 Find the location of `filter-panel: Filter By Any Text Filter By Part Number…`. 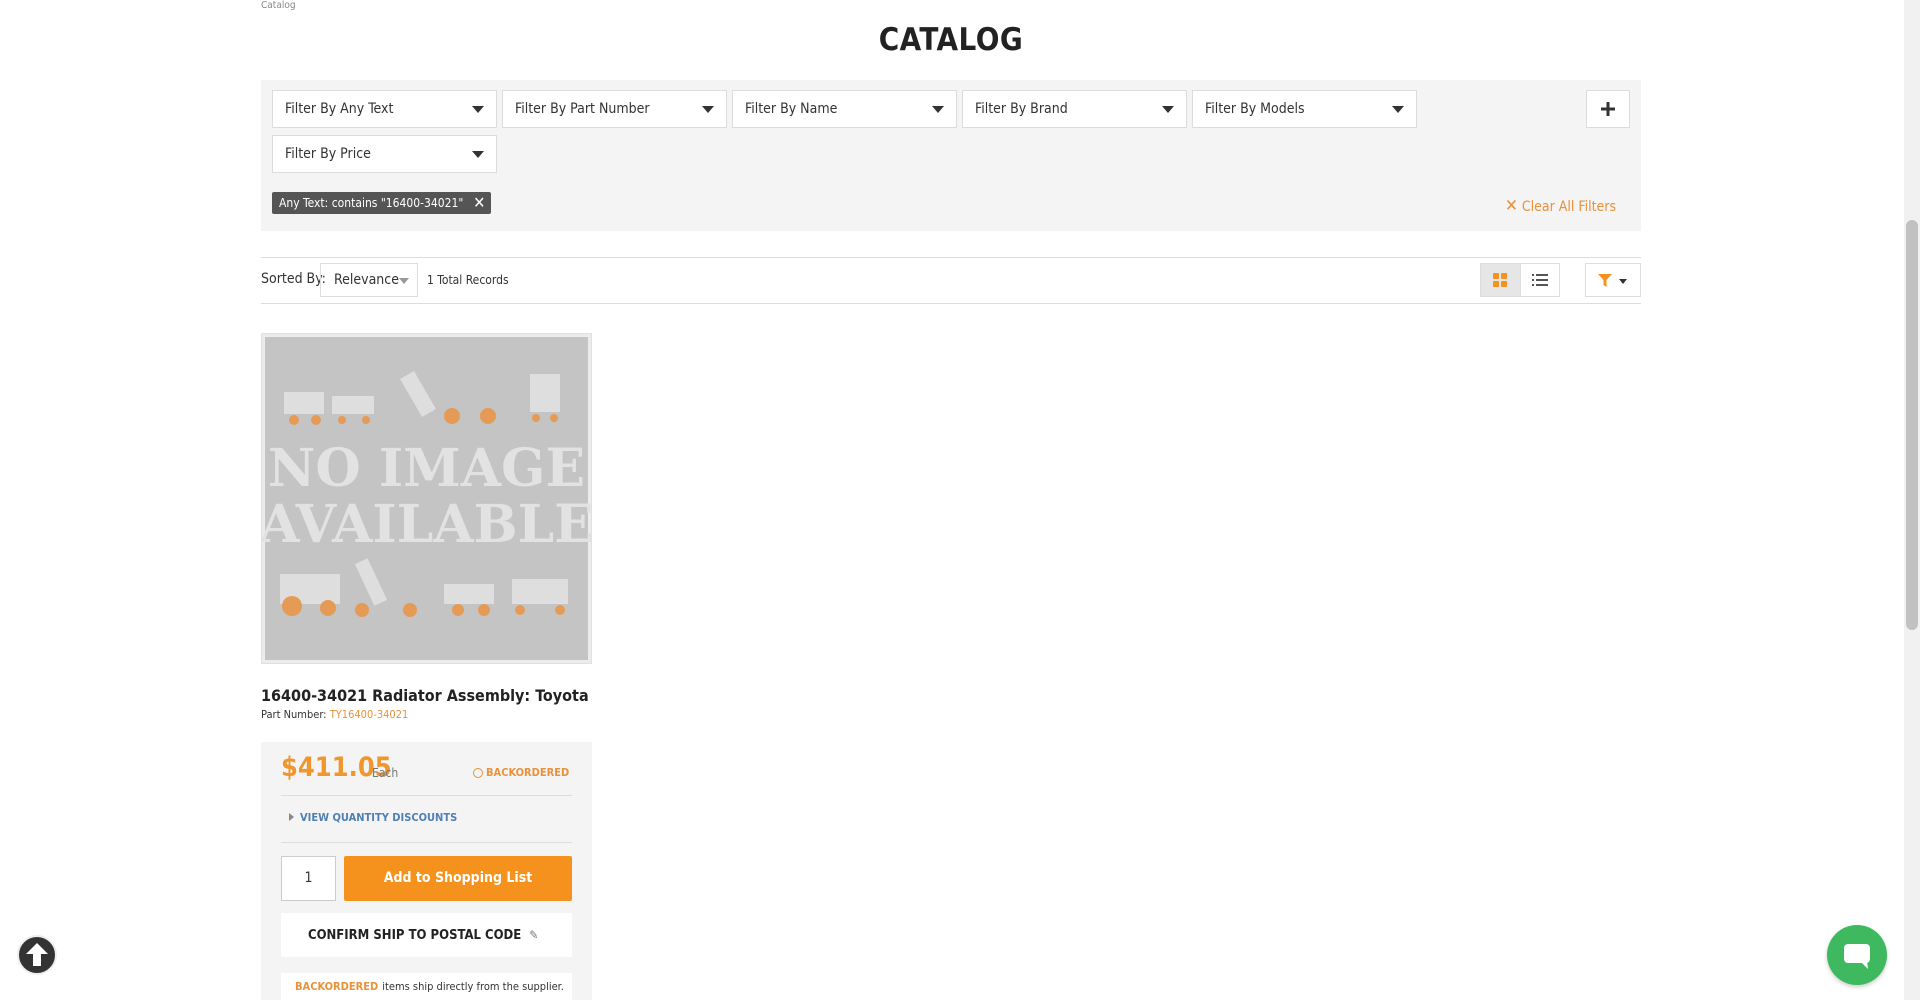

filter-panel: Filter By Any Text Filter By Part Number… is located at coordinates (951, 155).